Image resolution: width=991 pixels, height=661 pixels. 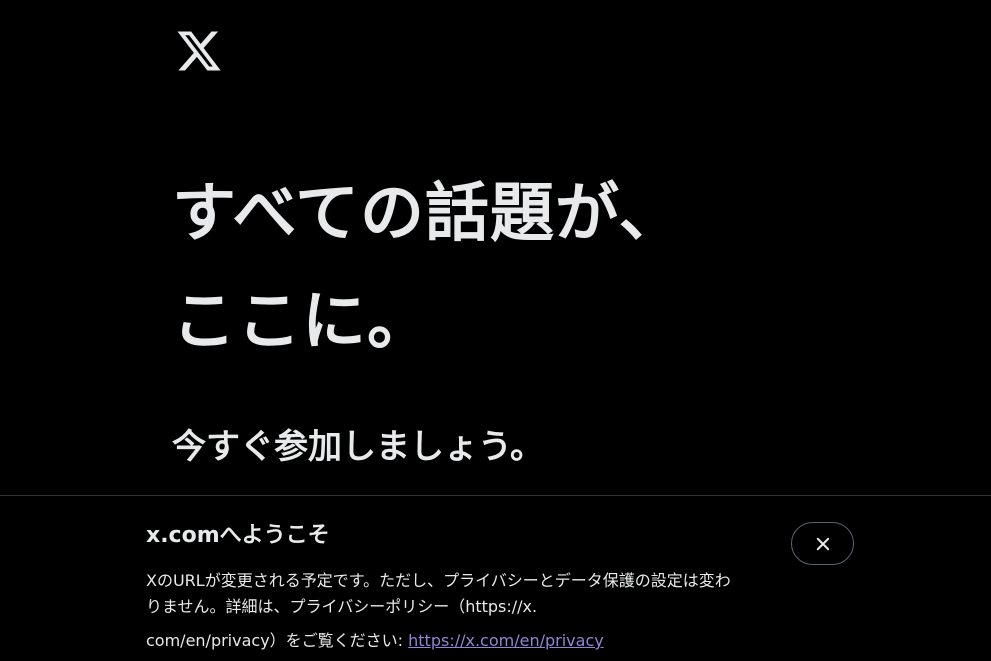 What do you see at coordinates (428, 214) in the screenshot?
I see `hero-headline-line1: すべての話題が、` at bounding box center [428, 214].